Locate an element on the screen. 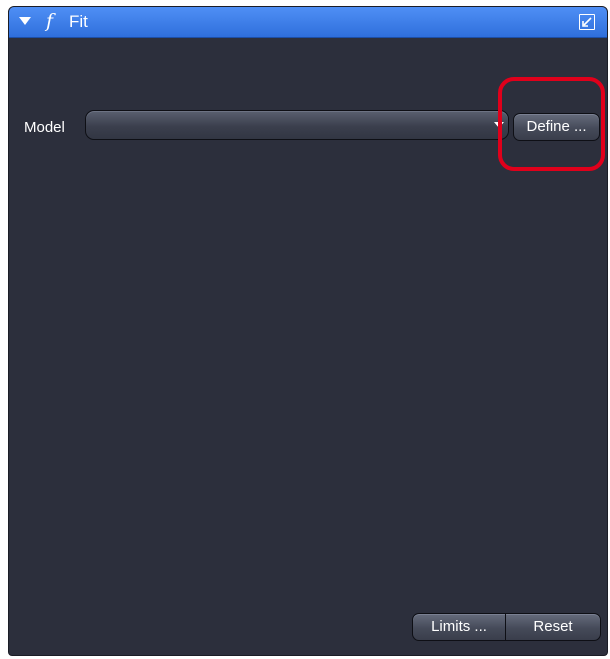 The width and height of the screenshot is (610, 659). model-label: Model is located at coordinates (44, 127).